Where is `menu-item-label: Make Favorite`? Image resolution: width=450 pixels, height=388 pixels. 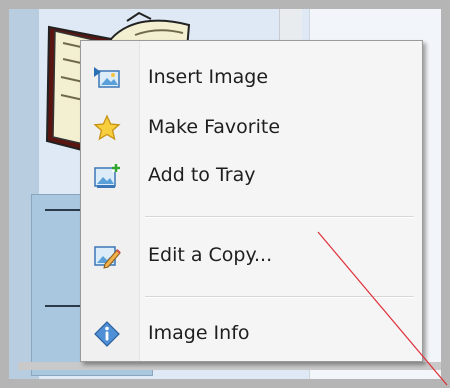 menu-item-label: Make Favorite is located at coordinates (214, 127).